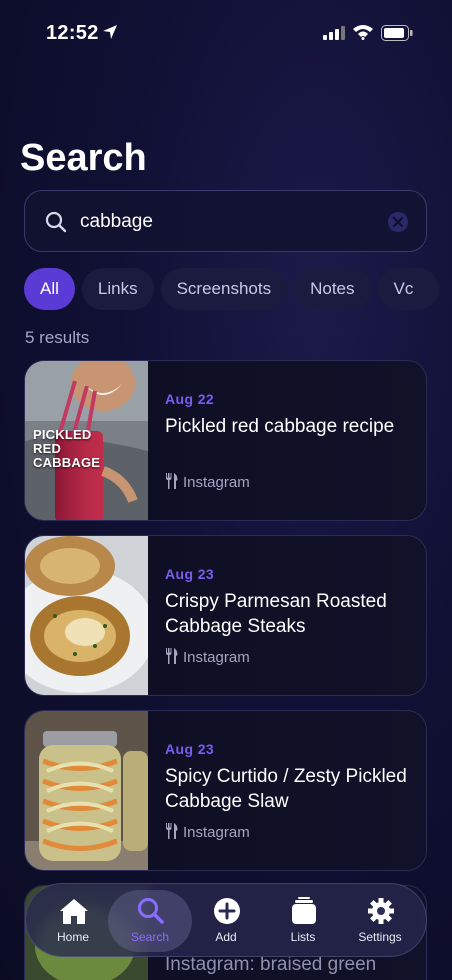 This screenshot has width=452, height=980. What do you see at coordinates (332, 289) in the screenshot?
I see `filter-chip-notes: Notes` at bounding box center [332, 289].